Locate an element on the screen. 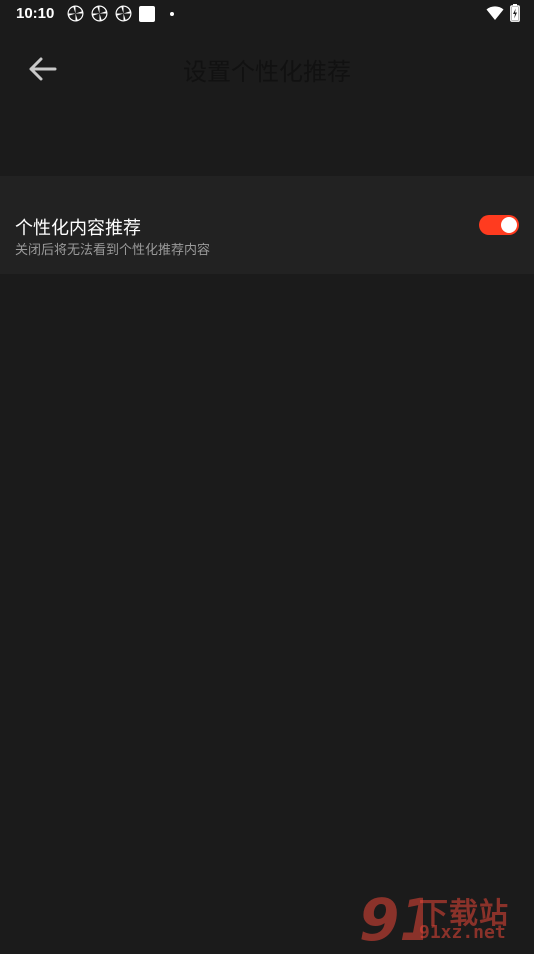  watermark-bottom-text: 91xz.net is located at coordinates (462, 932).